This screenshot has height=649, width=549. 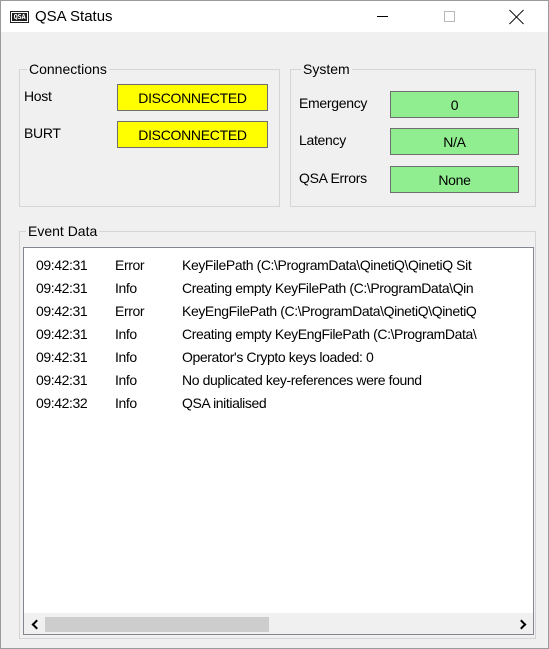 I want to click on scrollbar-thumb, so click(x=157, y=624).